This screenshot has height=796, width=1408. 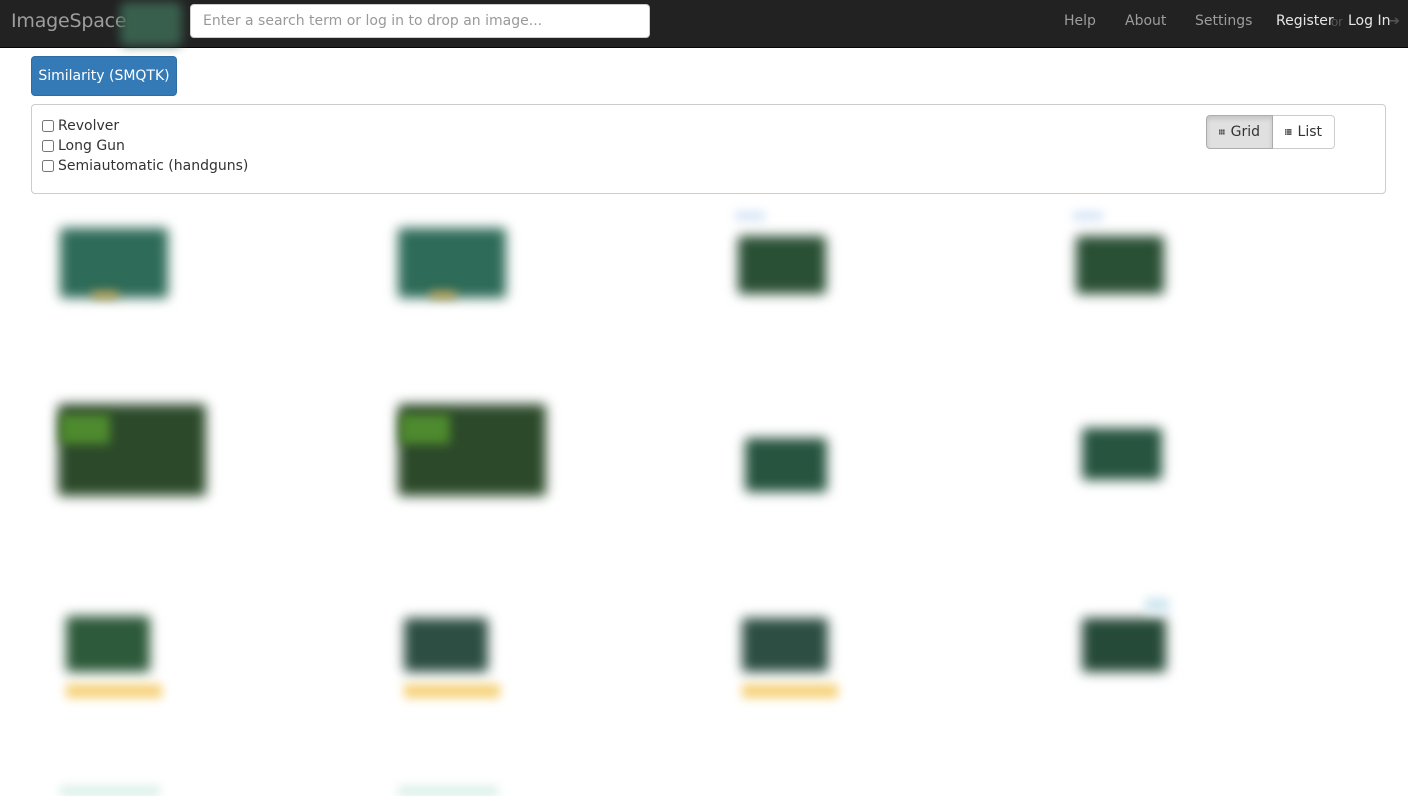 I want to click on filter-semiautomatic: Semiautomatic (handguns), so click(x=145, y=166).